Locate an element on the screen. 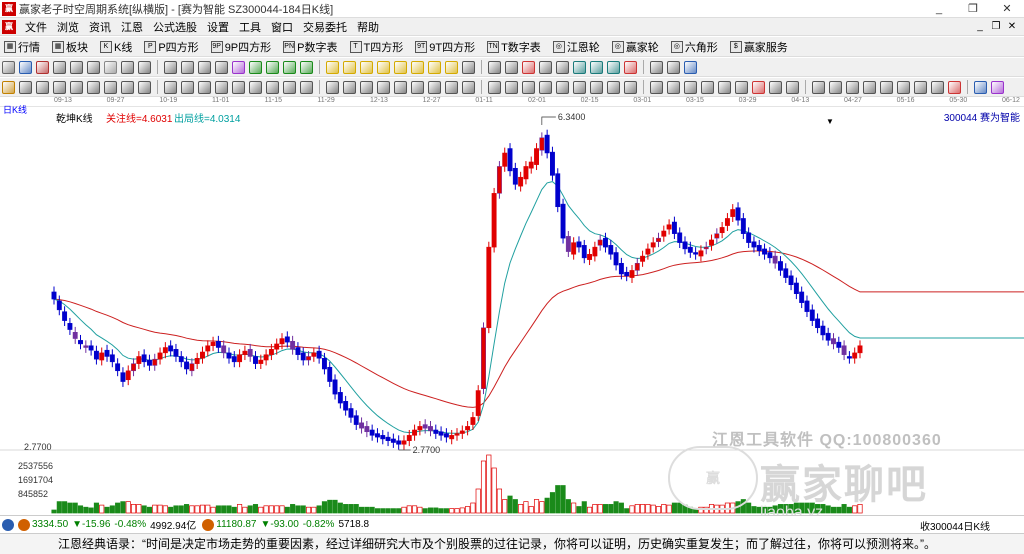  menu-help: 帮助 is located at coordinates (368, 27).